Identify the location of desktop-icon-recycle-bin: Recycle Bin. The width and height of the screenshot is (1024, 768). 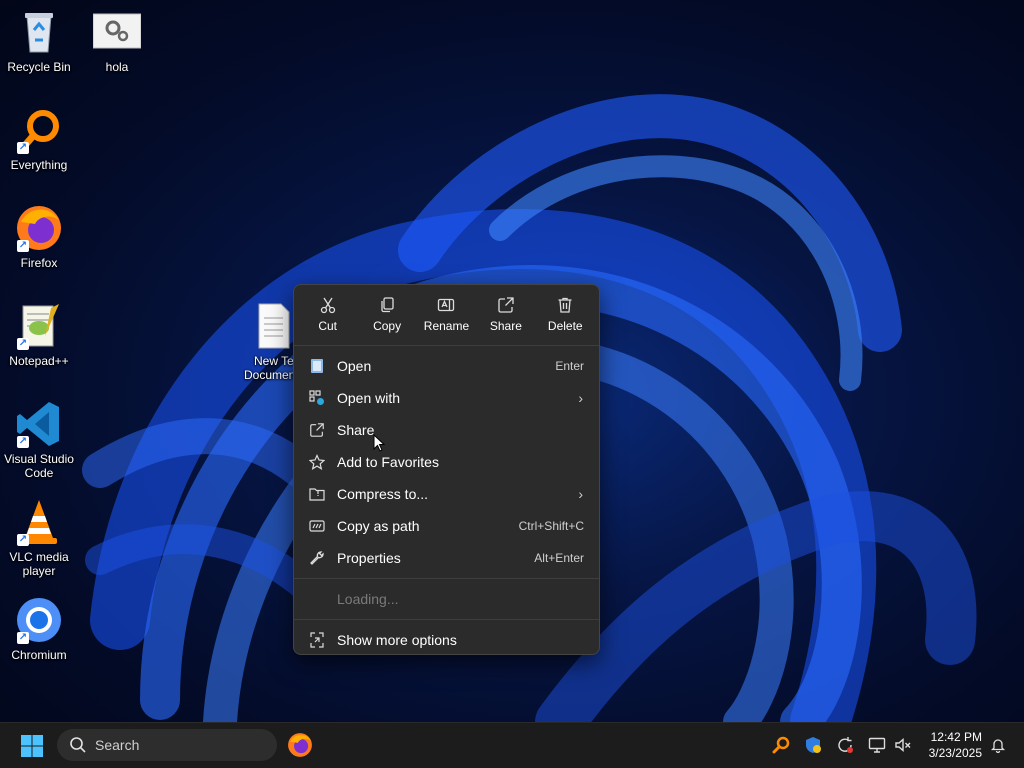
(39, 41).